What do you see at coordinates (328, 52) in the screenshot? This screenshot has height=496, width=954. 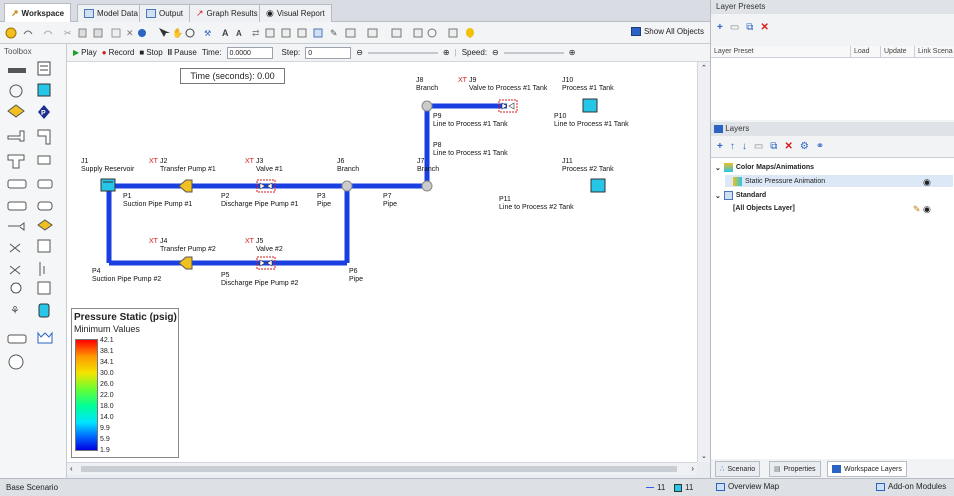 I see `step-input: 0` at bounding box center [328, 52].